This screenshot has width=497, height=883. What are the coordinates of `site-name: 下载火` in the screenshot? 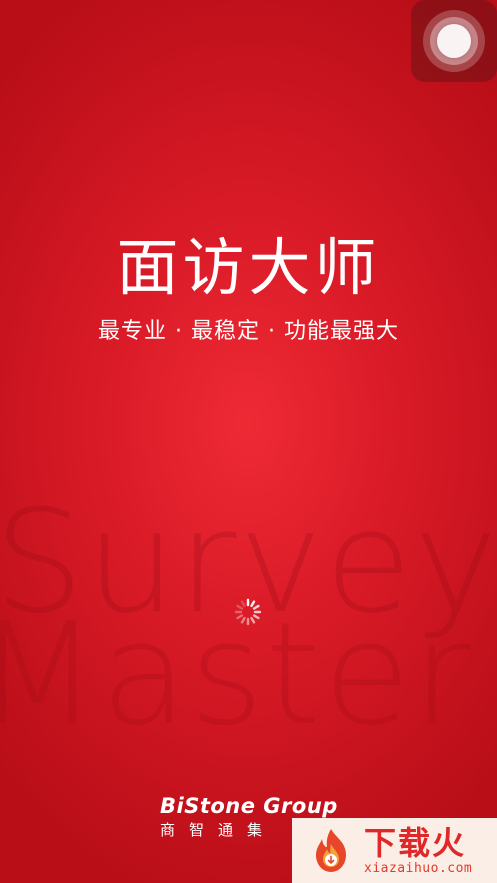 It's located at (415, 842).